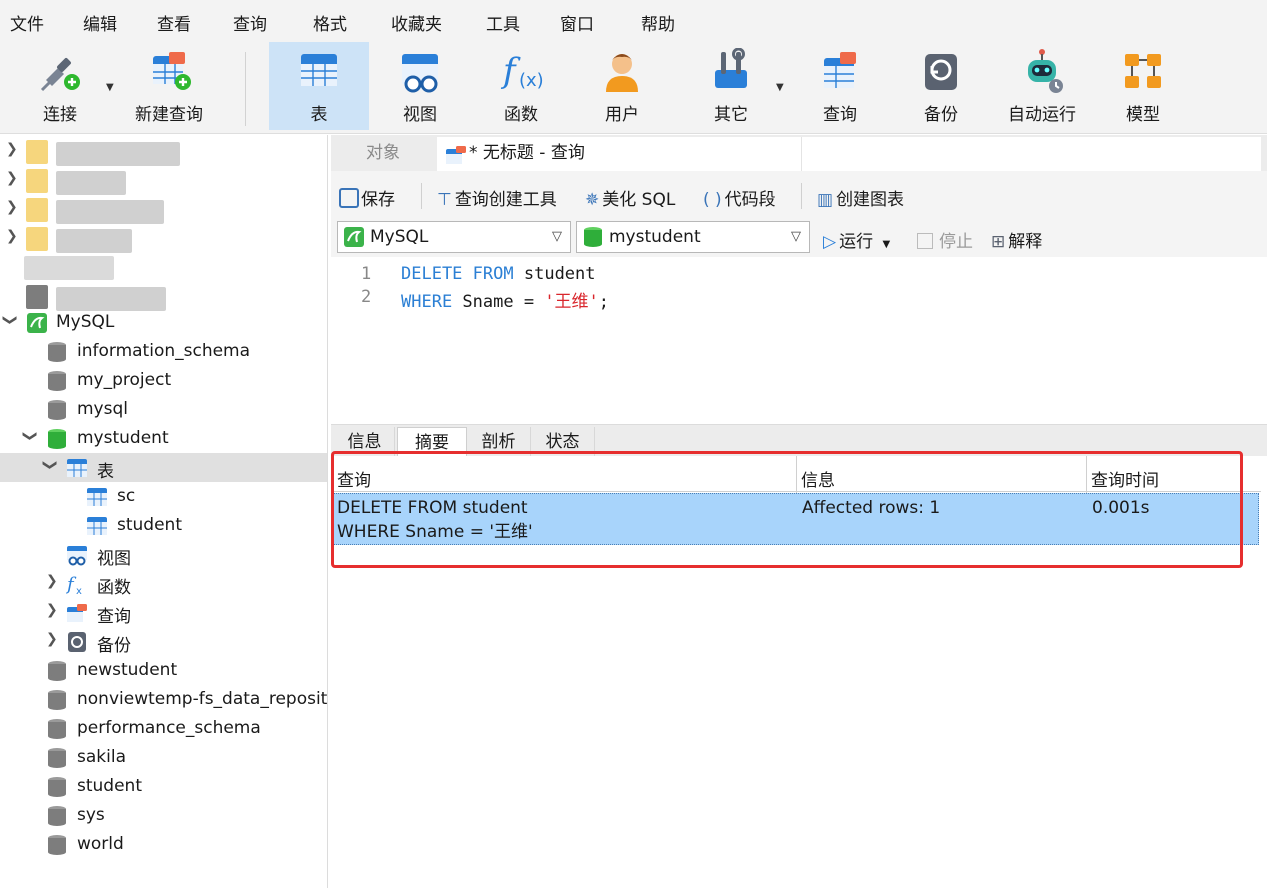  I want to click on create-chart-button: ▥ 创建图表, so click(860, 197).